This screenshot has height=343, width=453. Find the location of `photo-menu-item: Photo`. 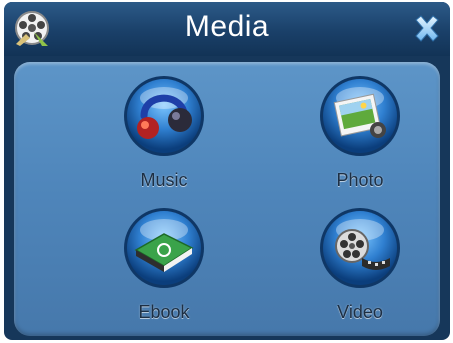

photo-menu-item: Photo is located at coordinates (360, 139).